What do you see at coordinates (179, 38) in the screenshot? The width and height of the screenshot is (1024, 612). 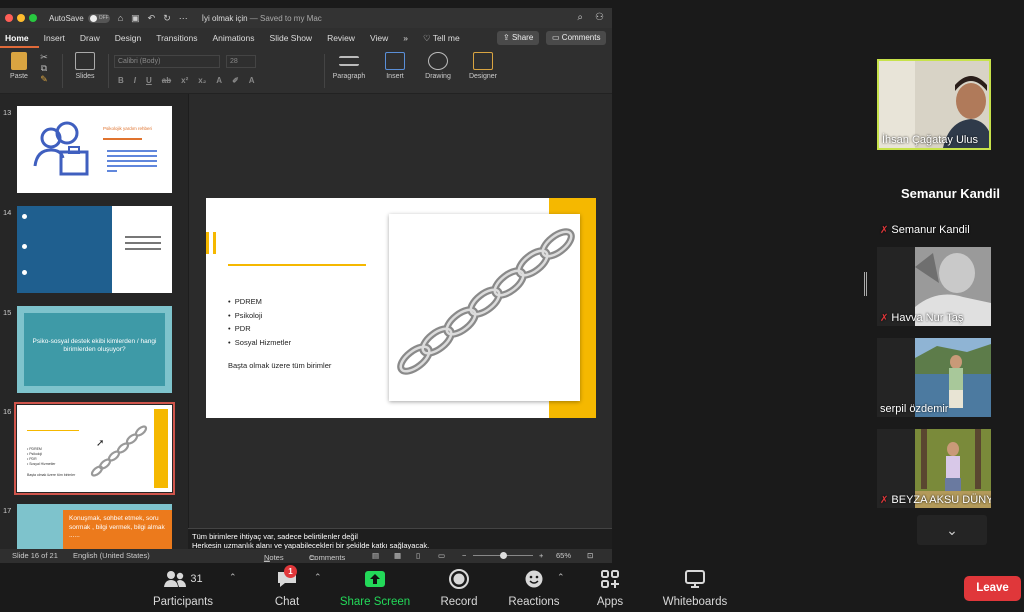 I see `tab-transitions: Transitions` at bounding box center [179, 38].